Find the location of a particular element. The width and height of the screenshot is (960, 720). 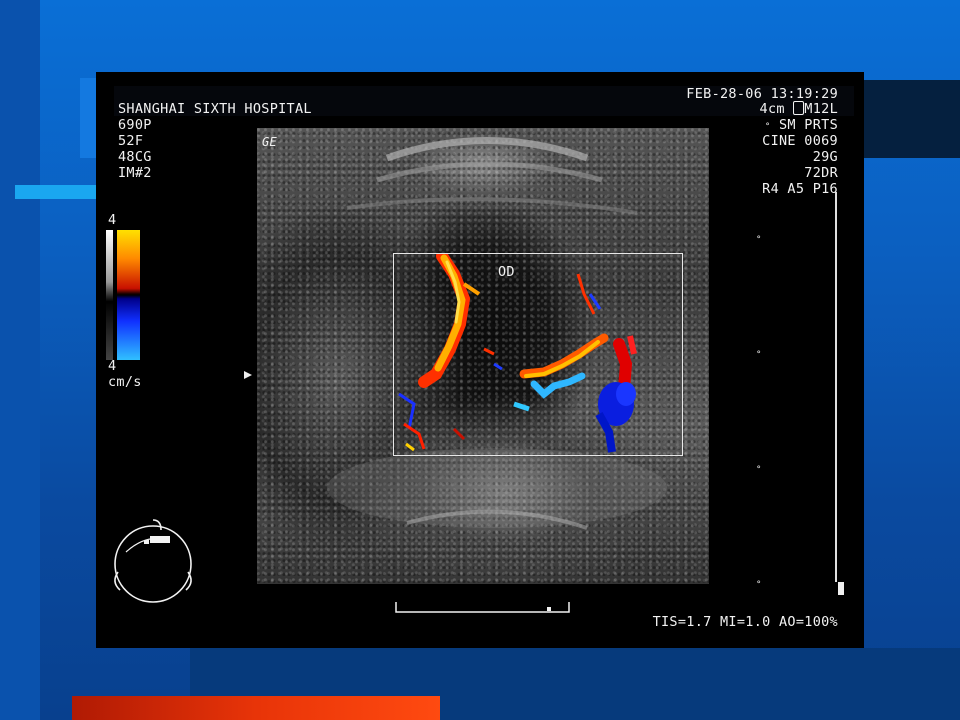

accent-bar-orange is located at coordinates (256, 708).